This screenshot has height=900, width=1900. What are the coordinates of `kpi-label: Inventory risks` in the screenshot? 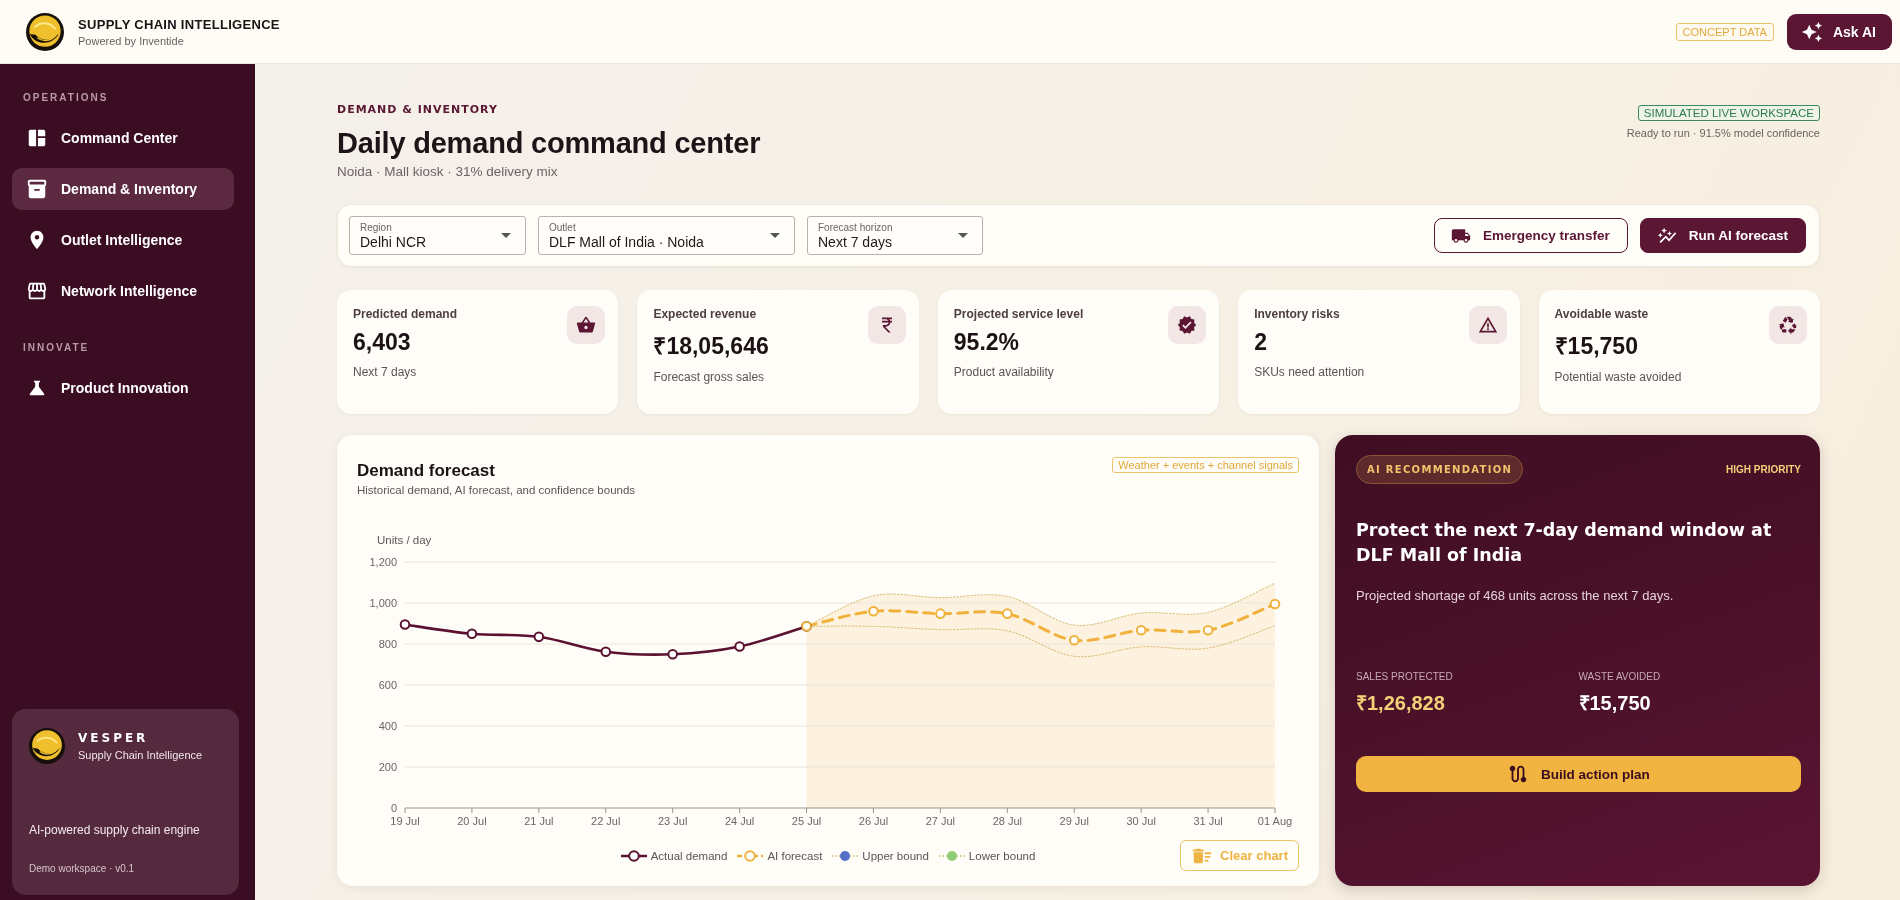 It's located at (1297, 314).